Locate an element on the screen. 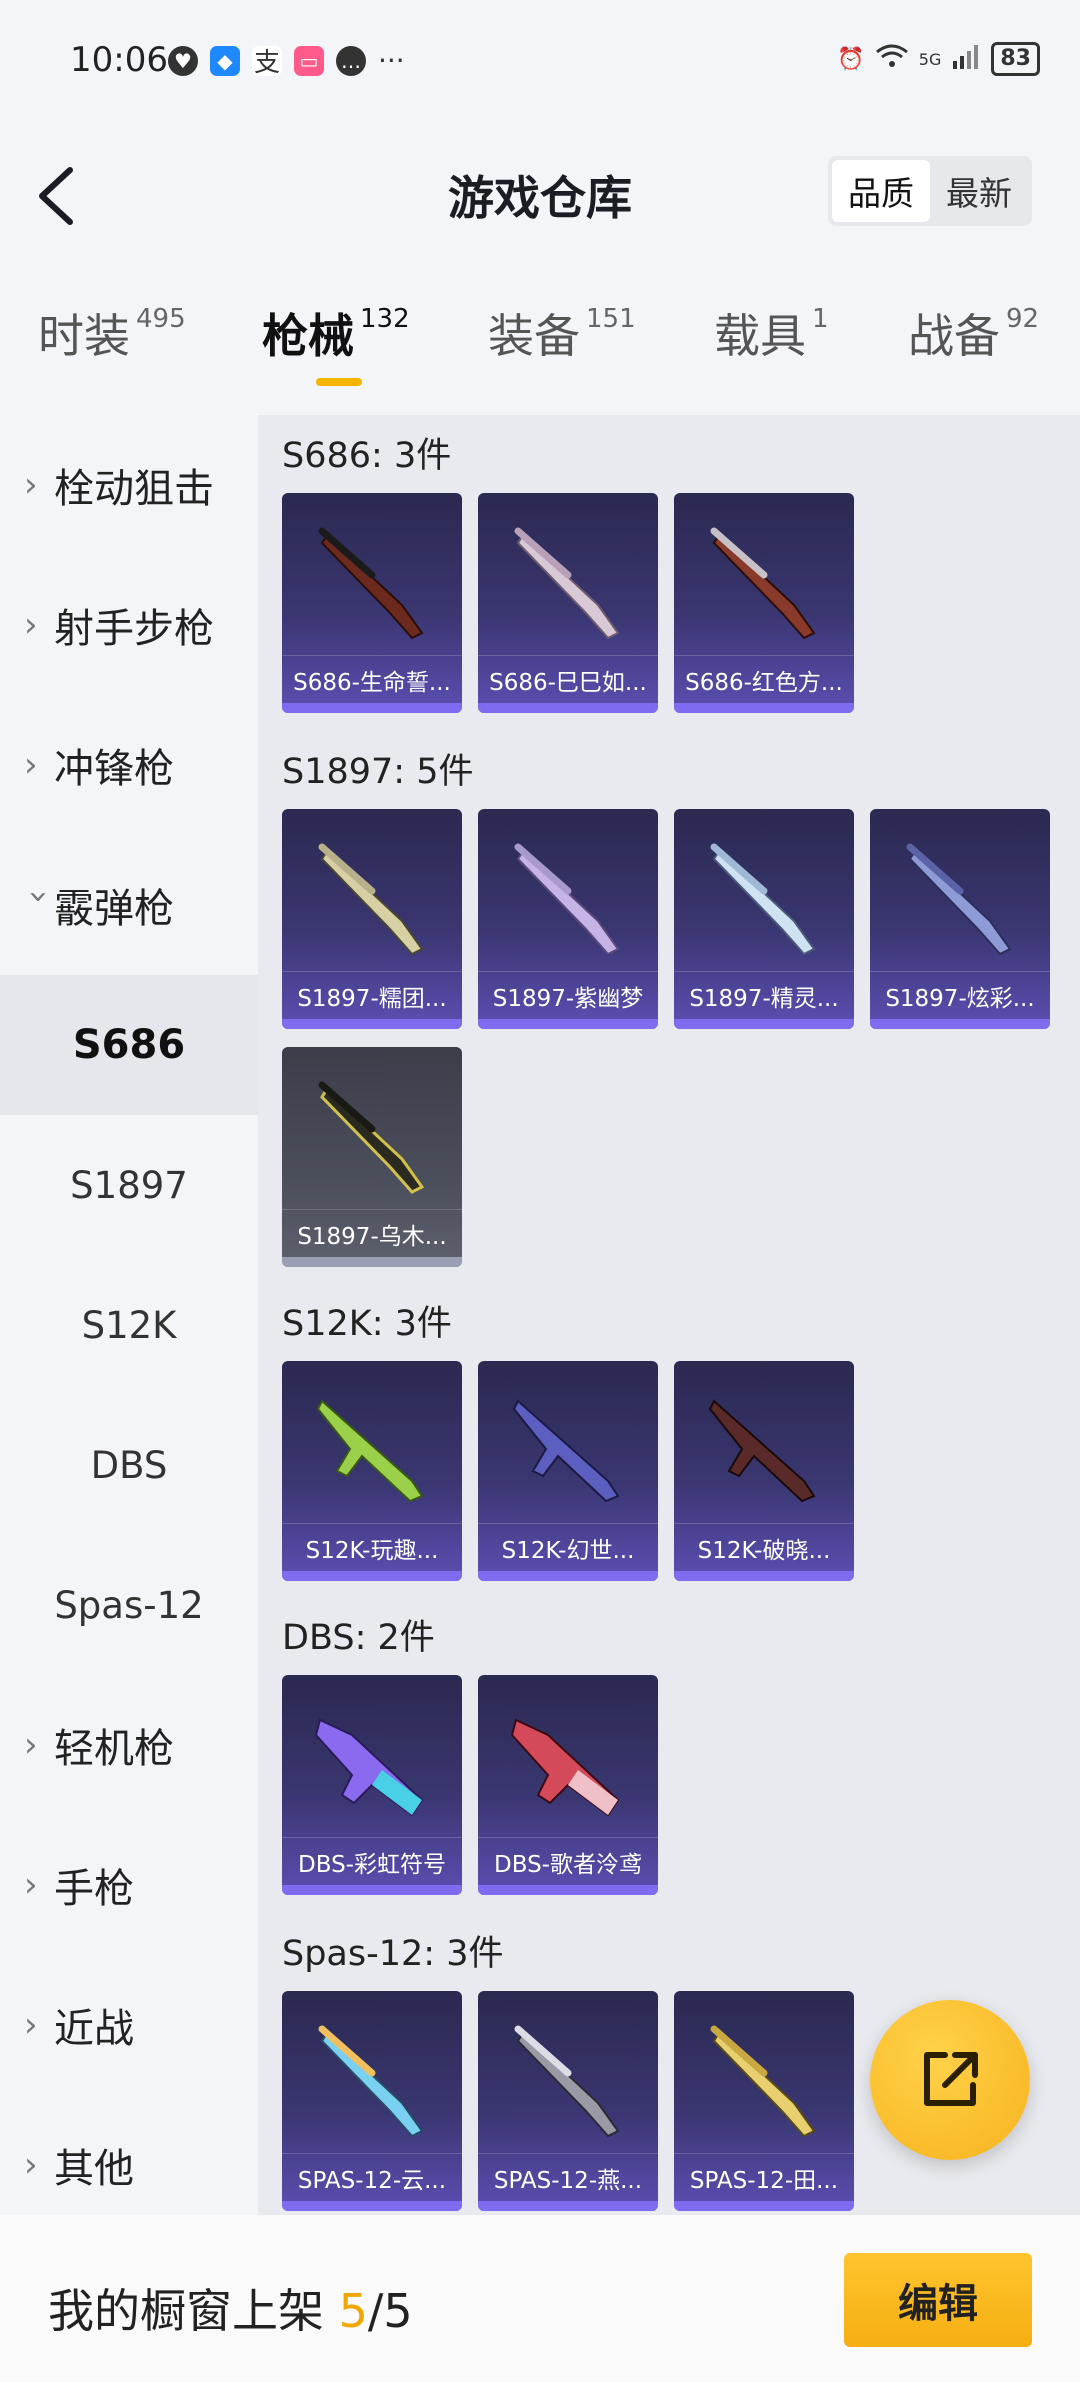 The width and height of the screenshot is (1080, 2382). tab-outfits: 时装 495 is located at coordinates (112, 333).